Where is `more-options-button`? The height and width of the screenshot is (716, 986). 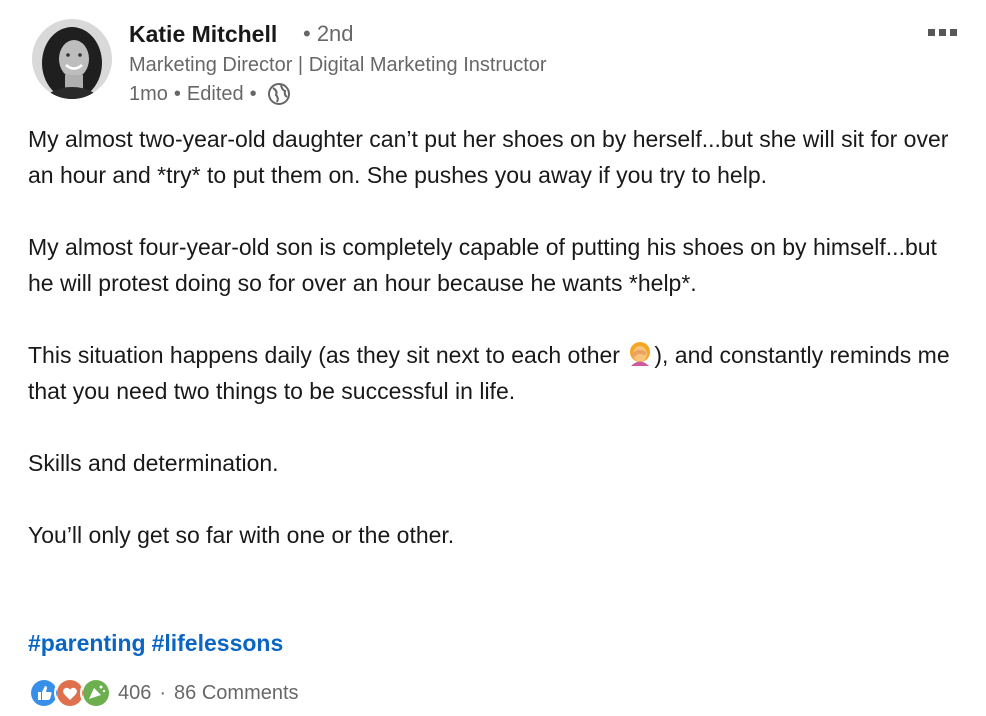
more-options-button is located at coordinates (942, 32).